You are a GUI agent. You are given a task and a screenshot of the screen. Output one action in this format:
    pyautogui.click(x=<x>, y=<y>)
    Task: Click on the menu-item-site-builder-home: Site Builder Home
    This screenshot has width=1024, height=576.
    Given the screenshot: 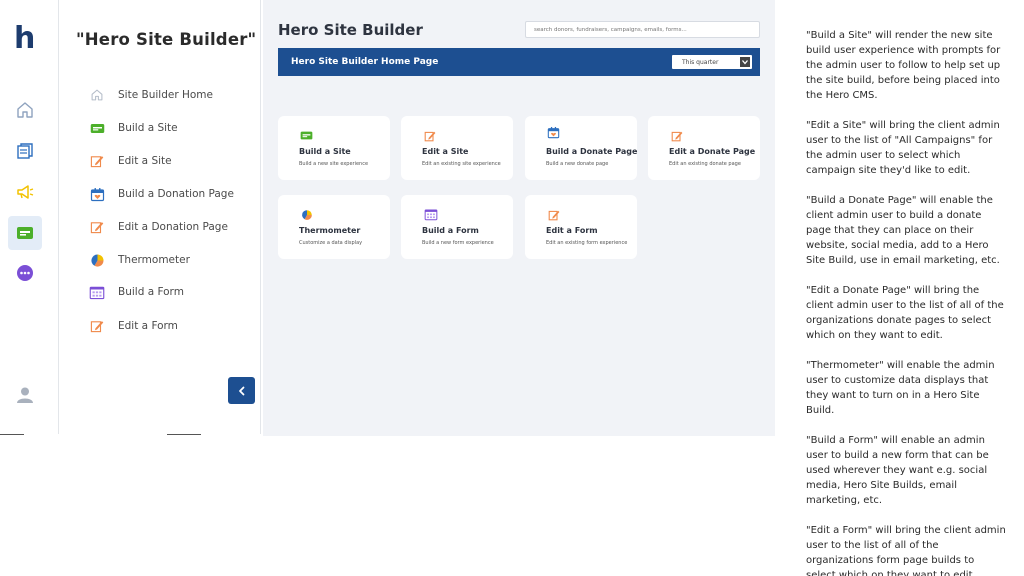 What is the action you would take?
    pyautogui.click(x=151, y=95)
    